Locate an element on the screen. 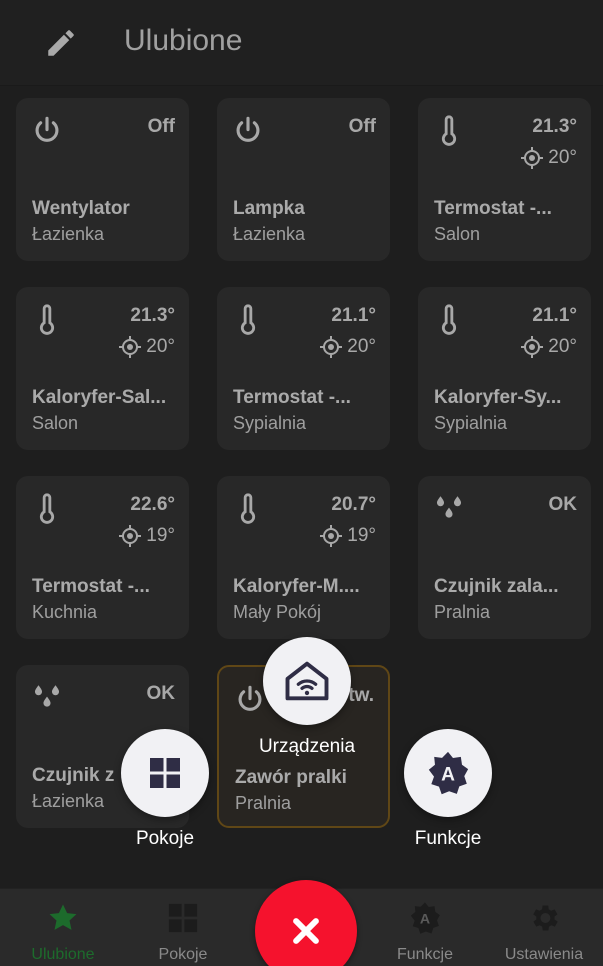  close-icon is located at coordinates (306, 931).